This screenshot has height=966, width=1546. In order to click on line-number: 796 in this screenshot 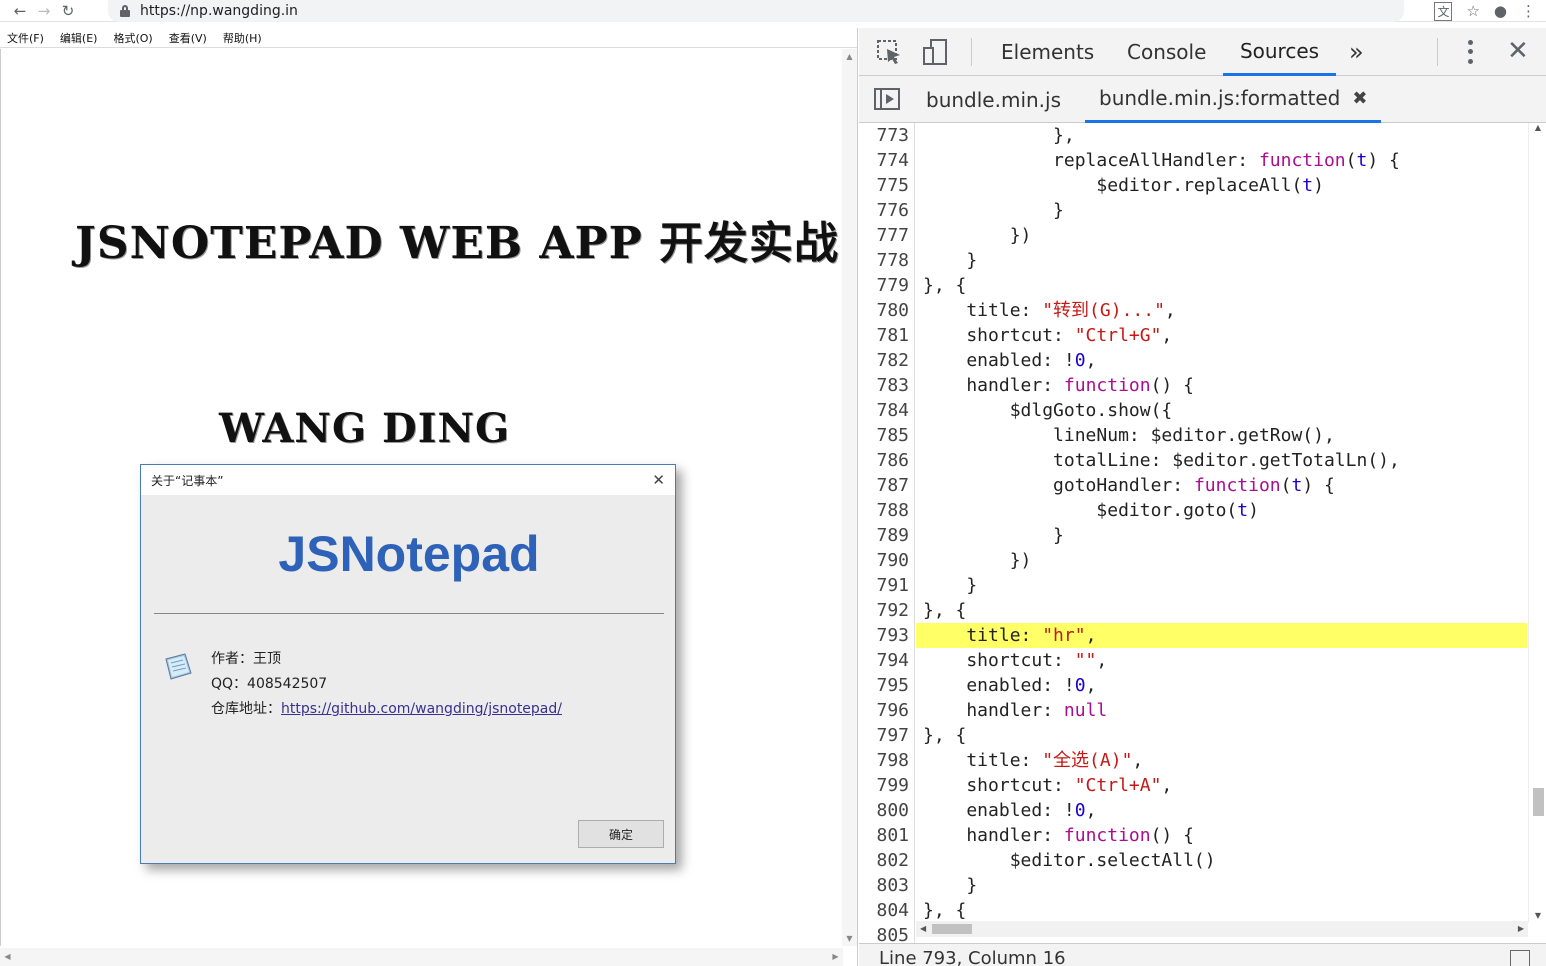, I will do `click(884, 710)`.